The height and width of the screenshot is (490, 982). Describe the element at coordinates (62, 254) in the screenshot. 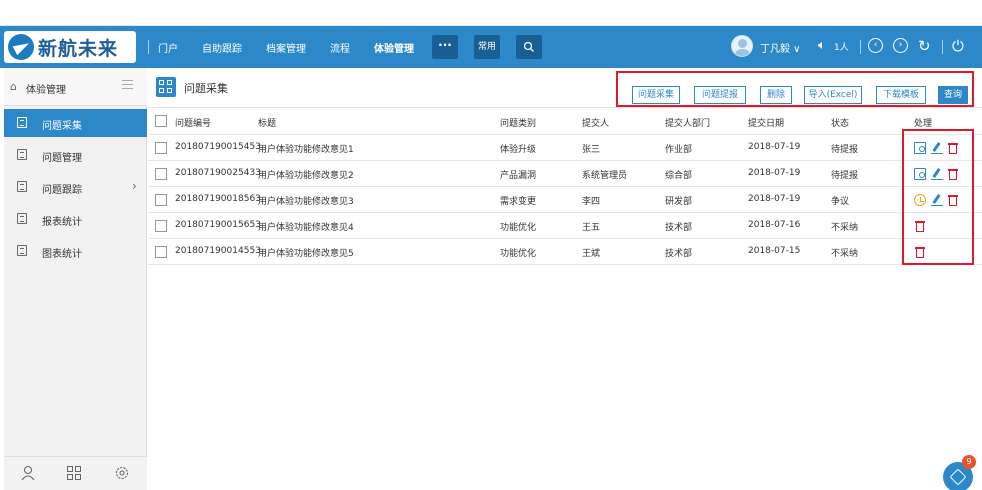

I see `sidebar-item-label: 图表统计` at that location.